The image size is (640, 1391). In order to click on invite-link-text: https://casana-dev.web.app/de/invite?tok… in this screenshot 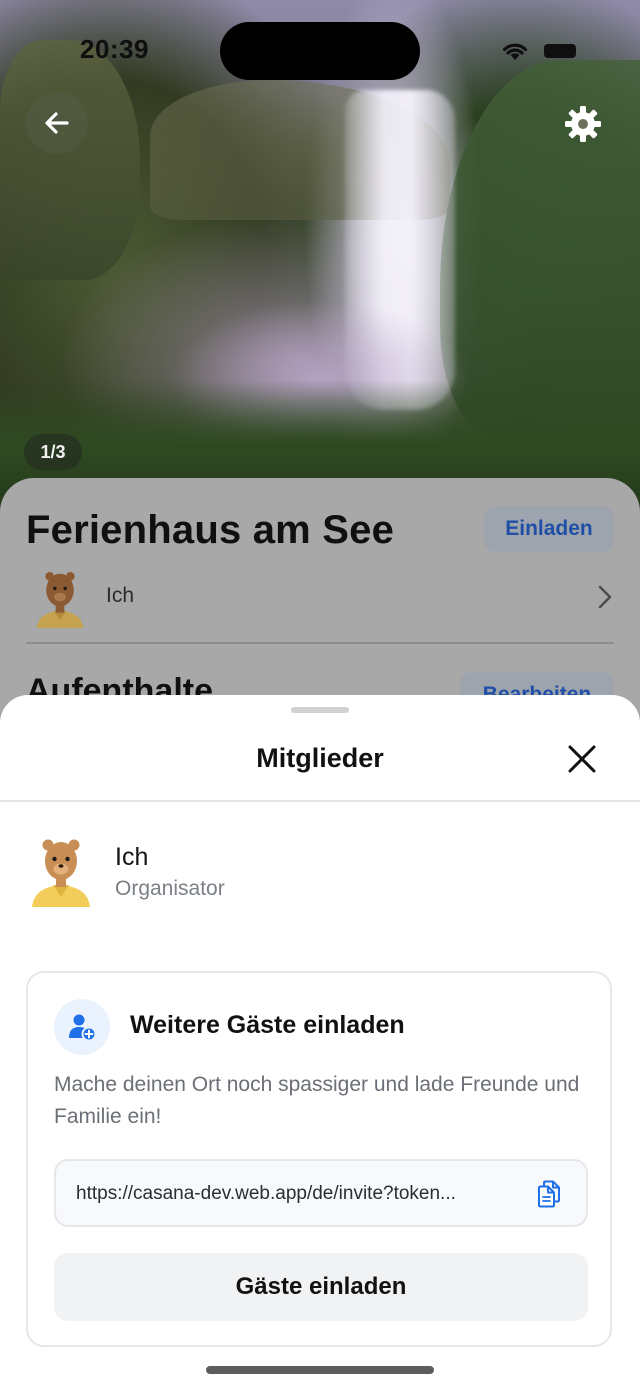, I will do `click(296, 1194)`.